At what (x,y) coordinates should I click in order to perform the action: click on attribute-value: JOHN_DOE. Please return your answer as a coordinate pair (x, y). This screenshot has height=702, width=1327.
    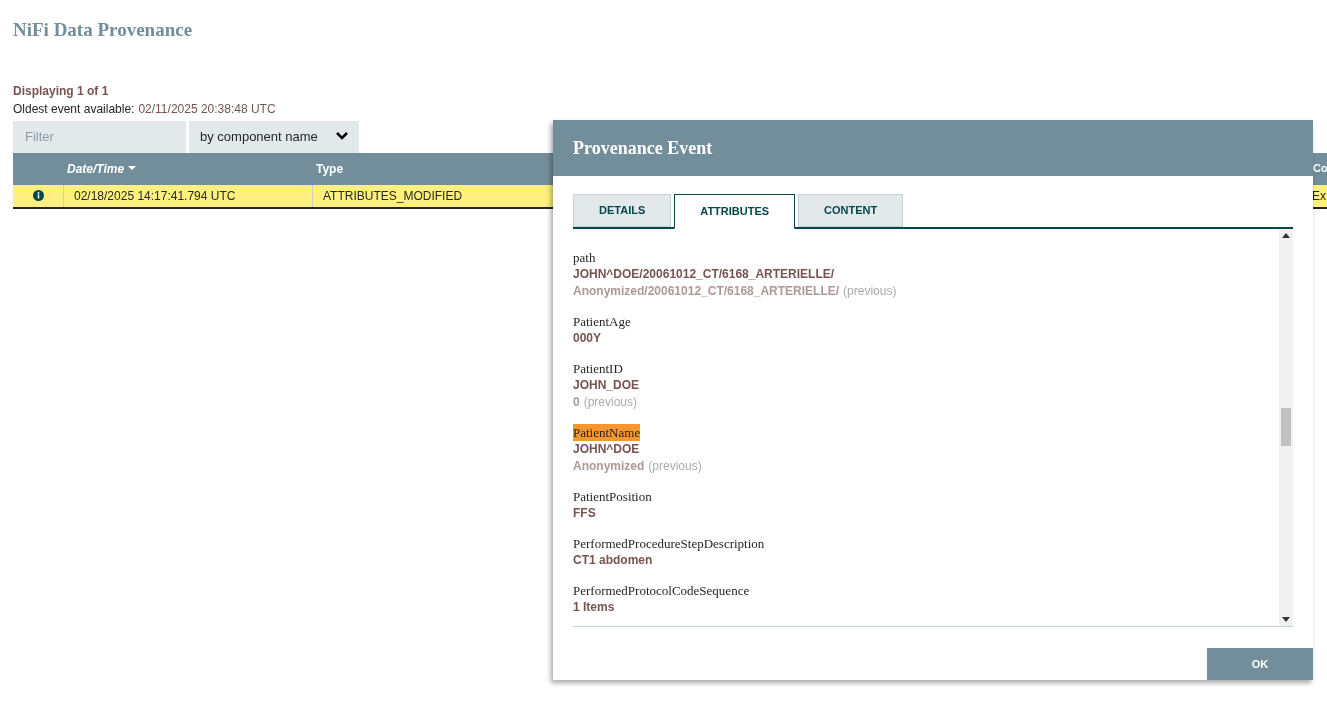
    Looking at the image, I should click on (606, 385).